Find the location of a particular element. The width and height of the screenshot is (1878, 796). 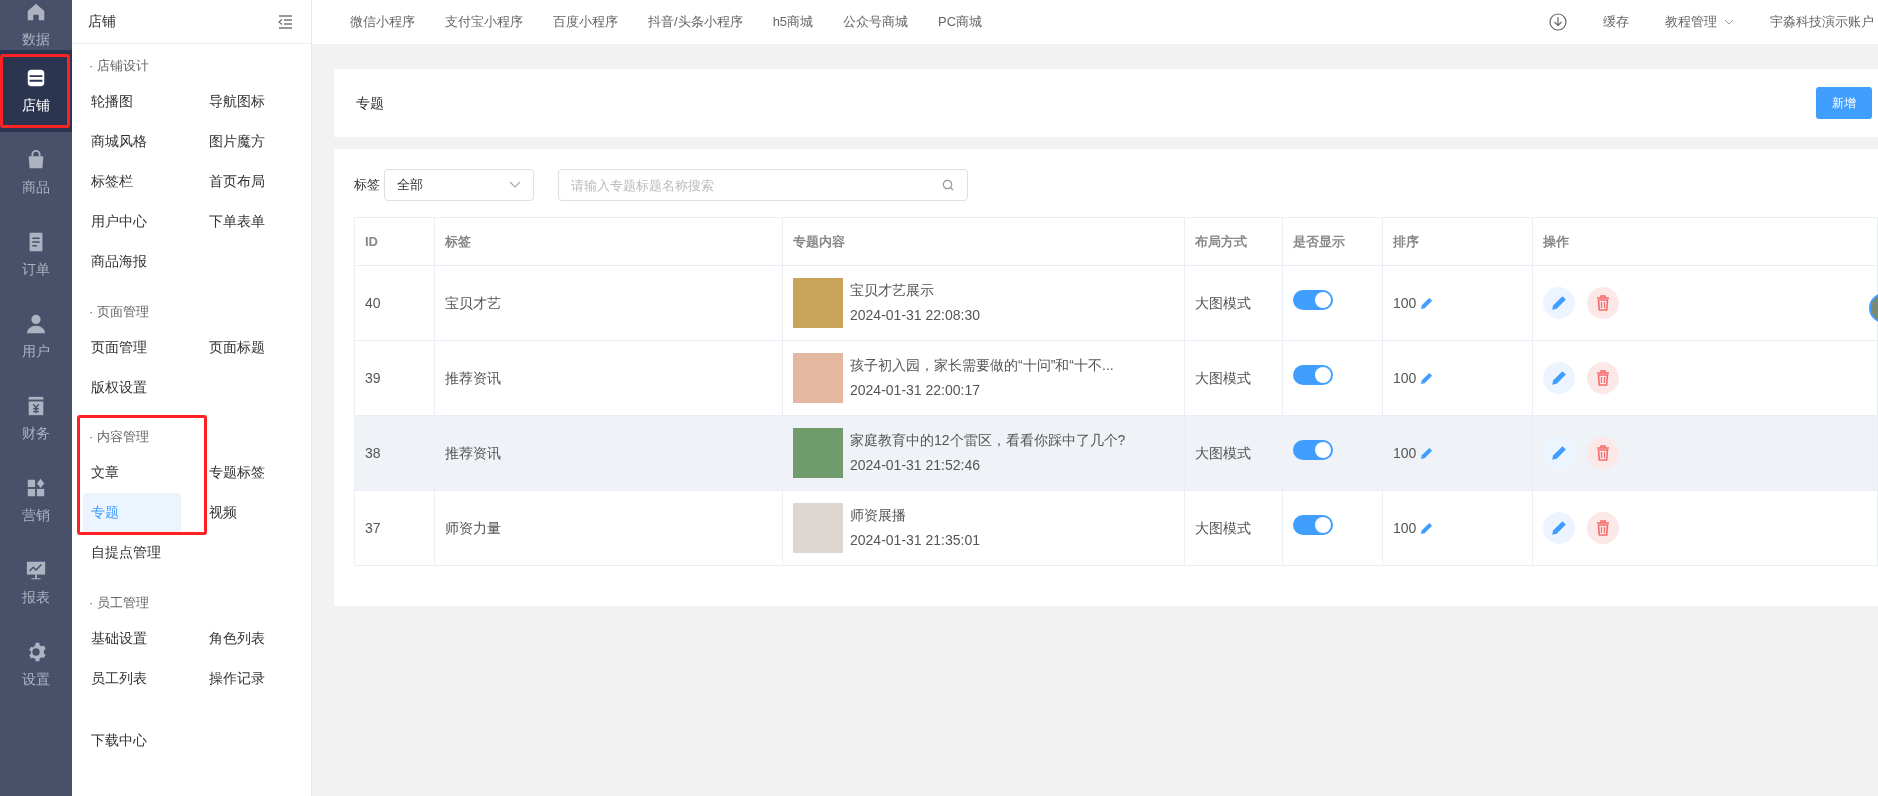

sidebar-item: 基础设置 is located at coordinates (132, 638).